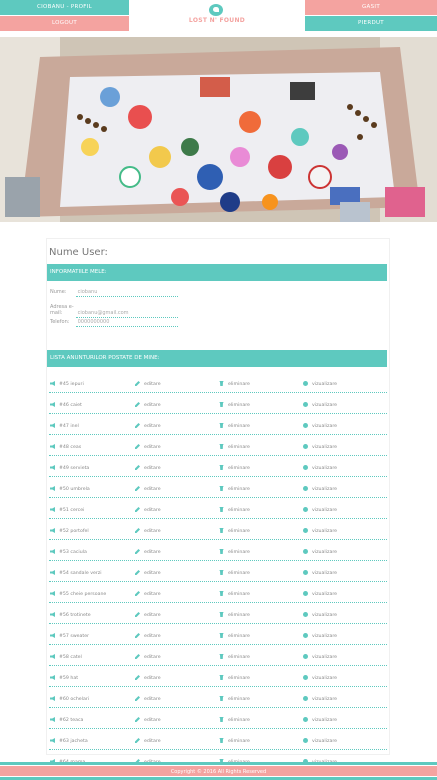 This screenshot has height=780, width=437. Describe the element at coordinates (76, 573) in the screenshot. I see `post-title-link: #54 sandale verzi` at that location.